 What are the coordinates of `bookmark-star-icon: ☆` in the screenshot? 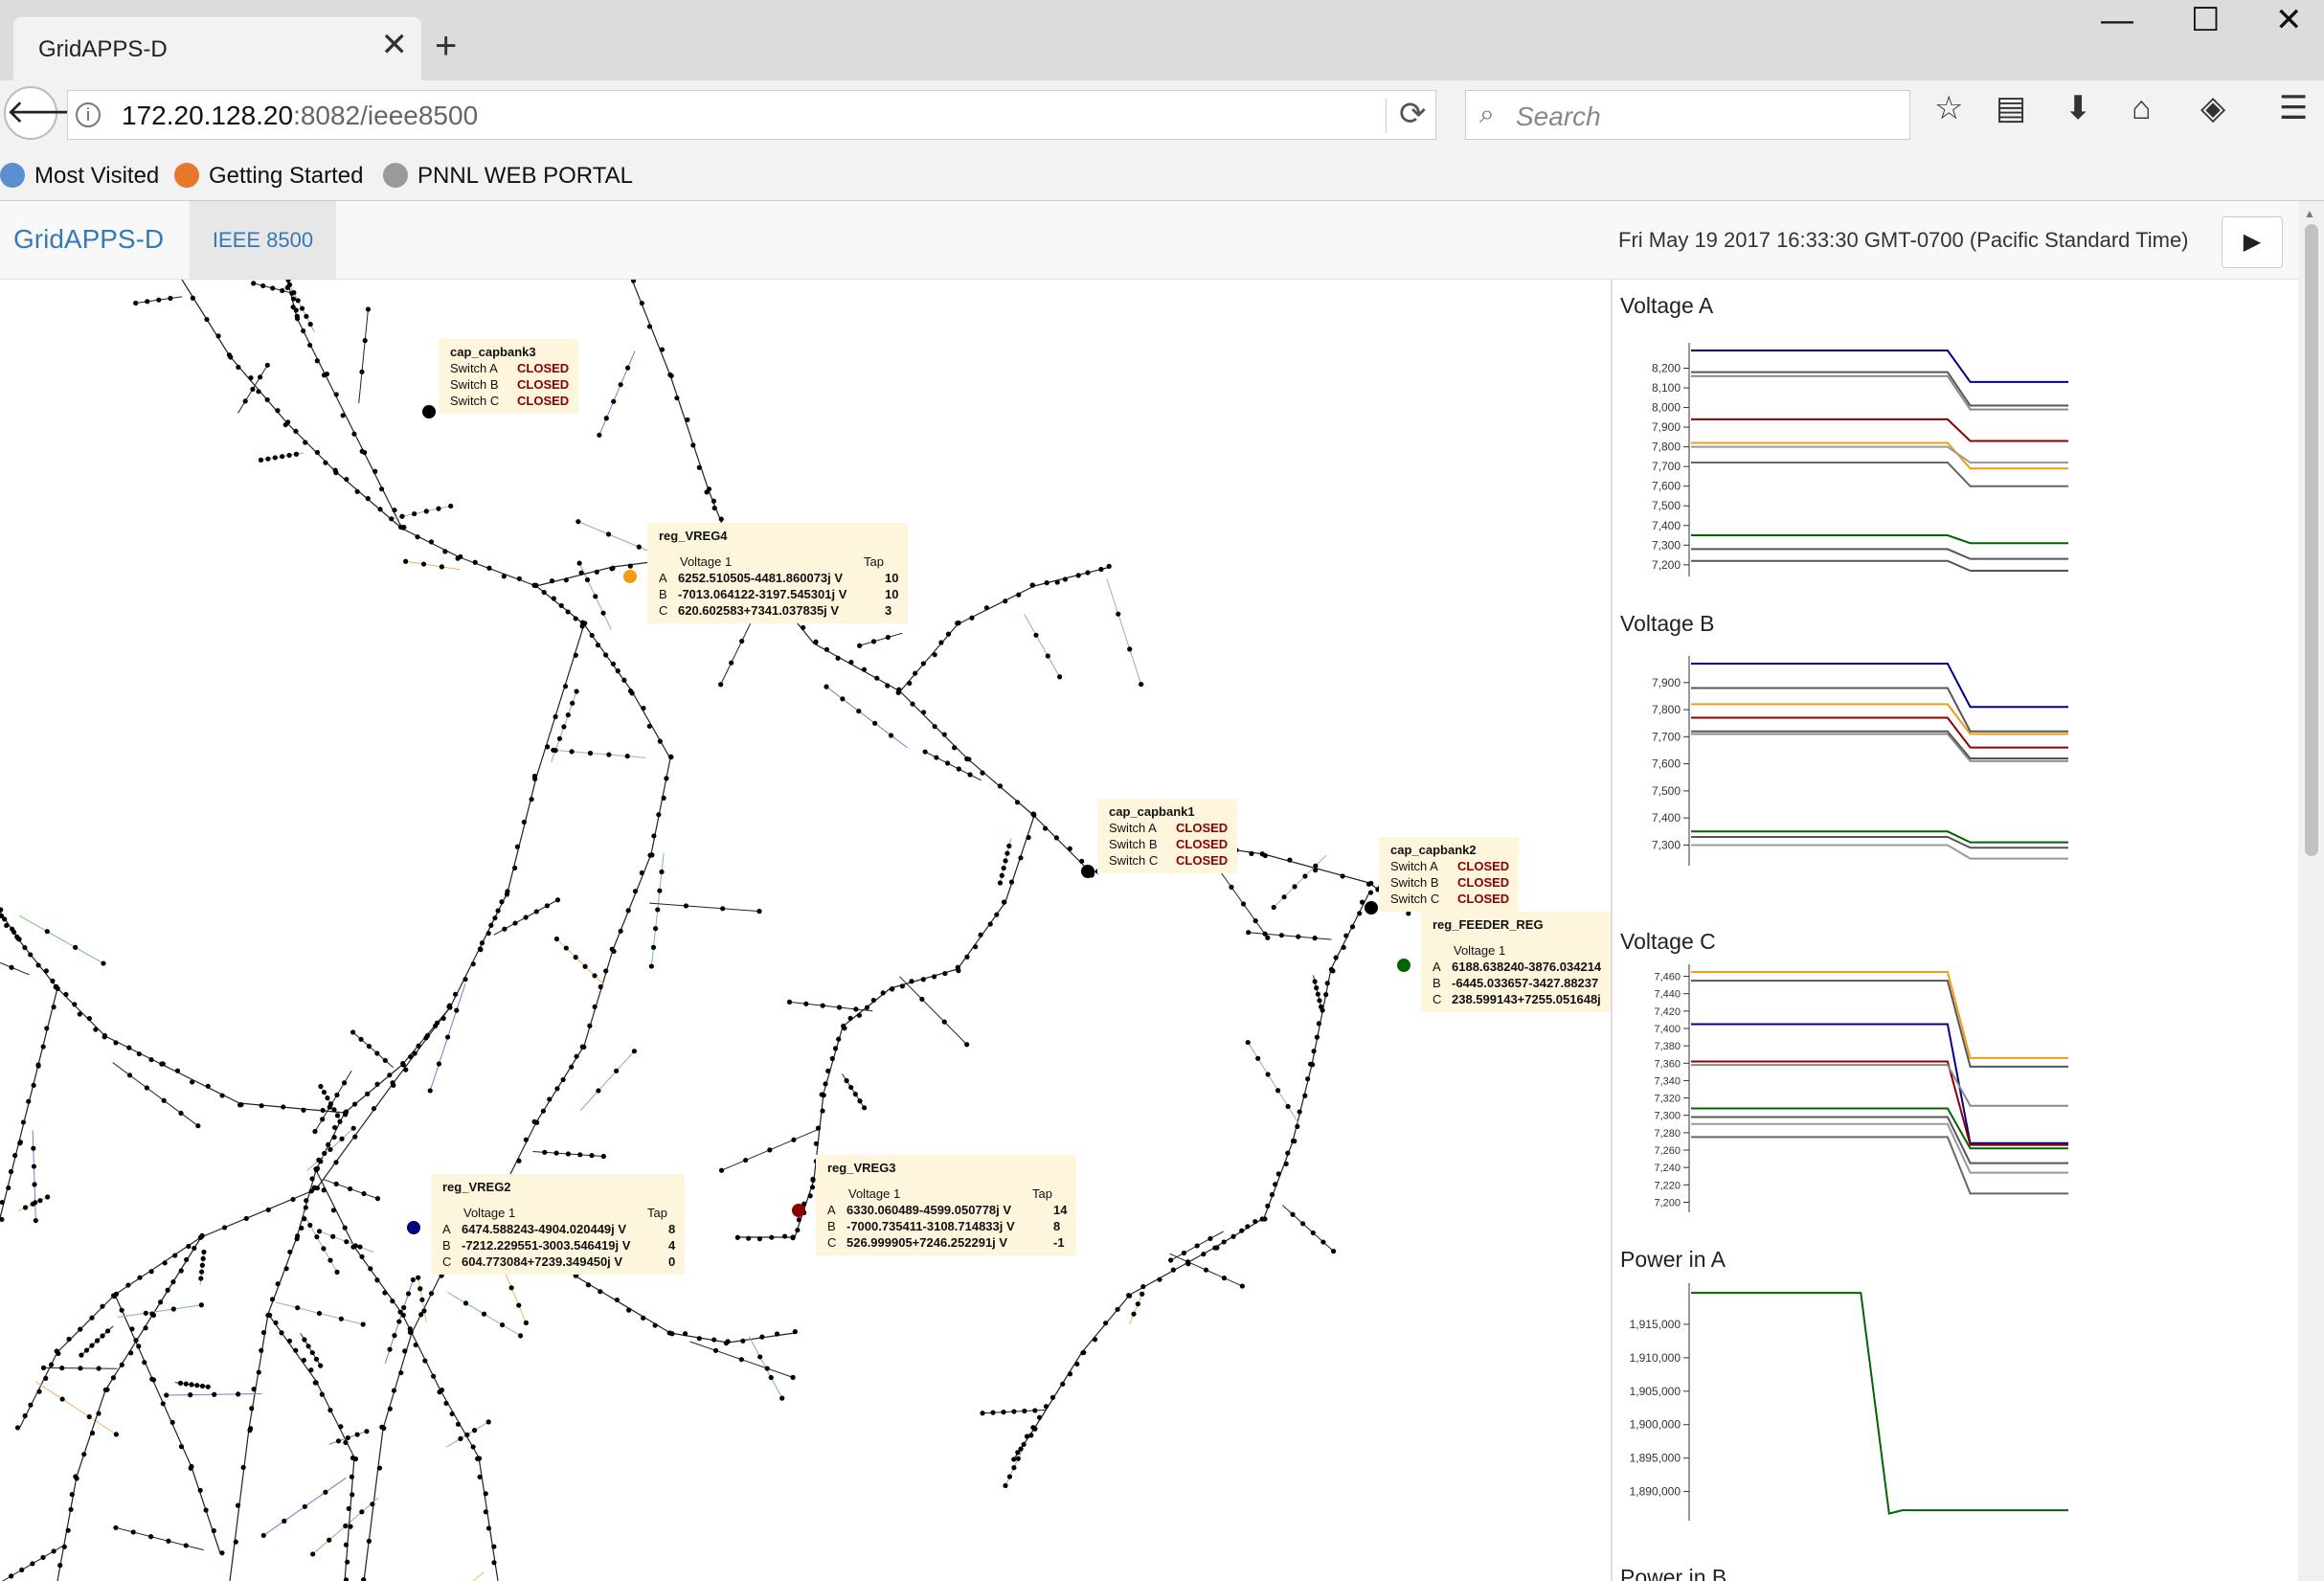 It's located at (1948, 108).